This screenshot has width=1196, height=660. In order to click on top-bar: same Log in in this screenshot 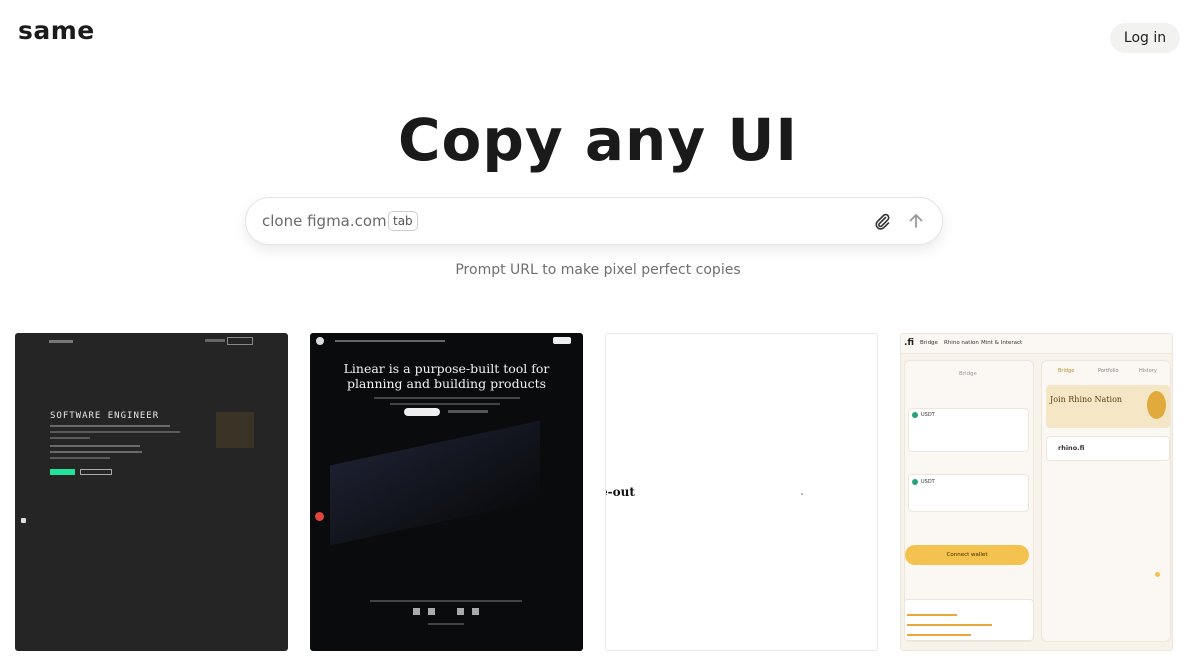, I will do `click(598, 35)`.